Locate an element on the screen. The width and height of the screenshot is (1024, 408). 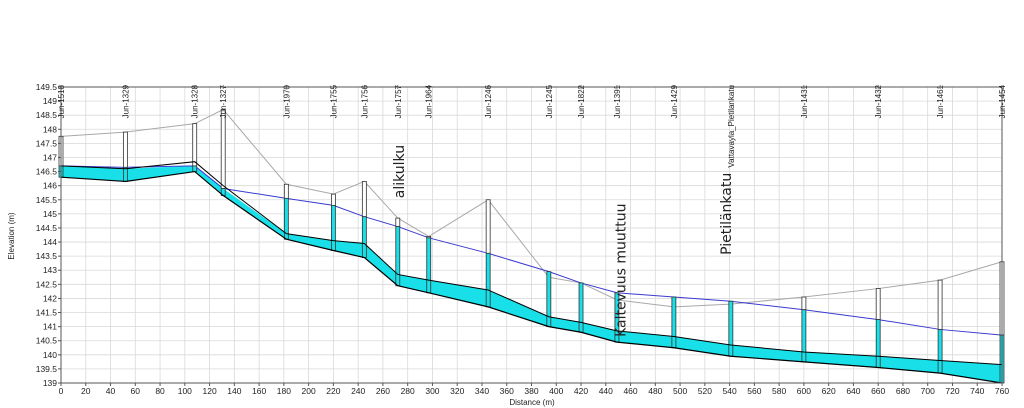
x-tick-label: 540 is located at coordinates (730, 391).